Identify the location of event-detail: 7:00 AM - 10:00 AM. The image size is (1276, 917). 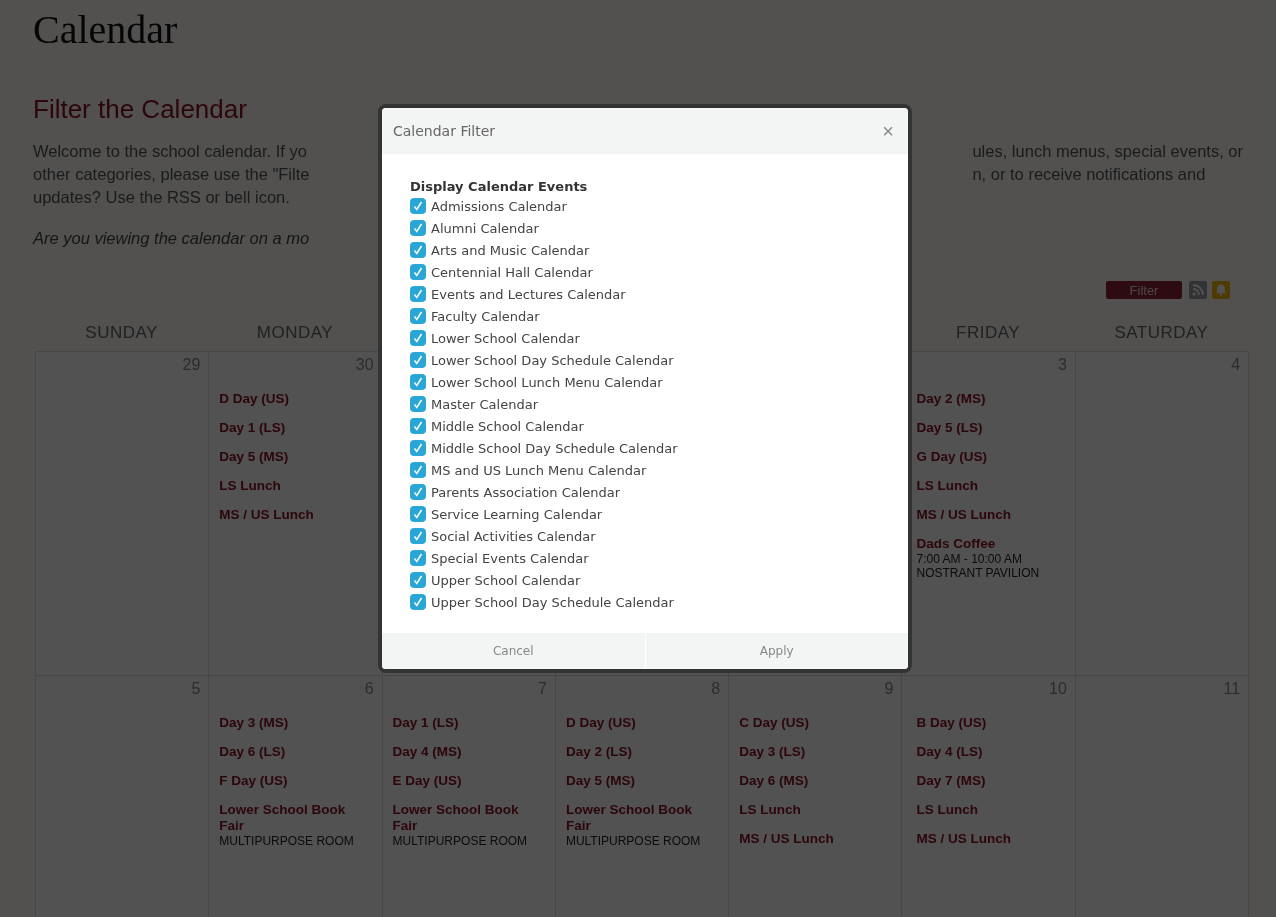
(969, 559).